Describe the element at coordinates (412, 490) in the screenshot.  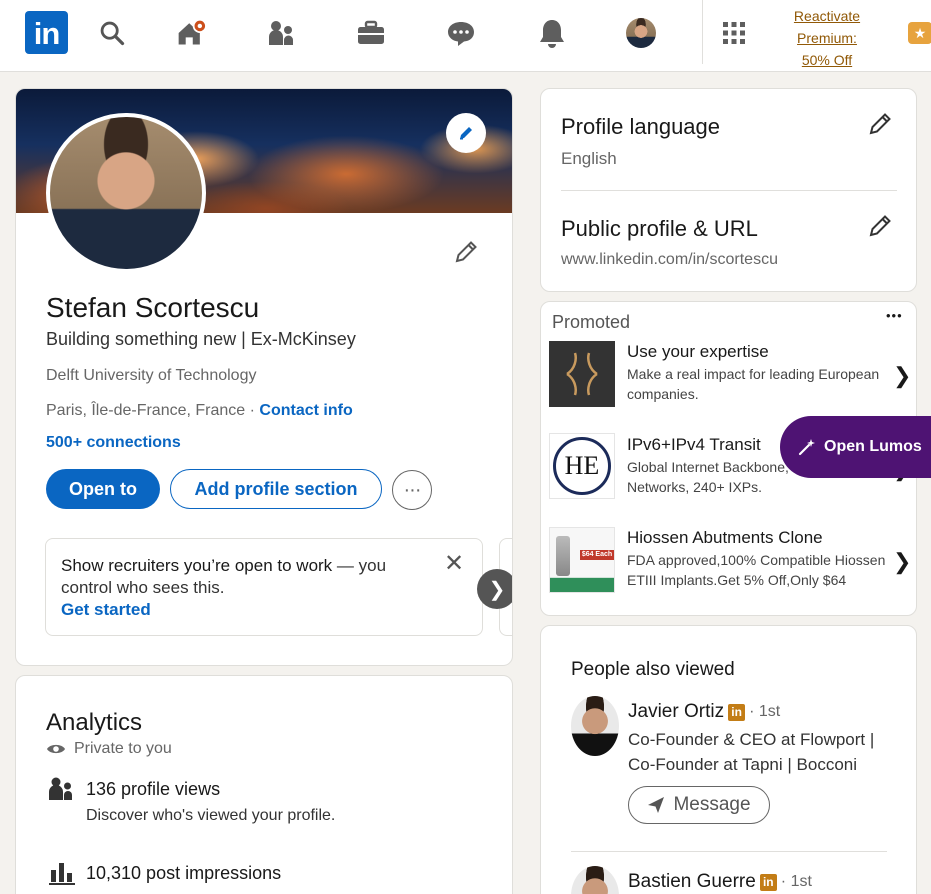
I see `more-actions-button: ···` at that location.